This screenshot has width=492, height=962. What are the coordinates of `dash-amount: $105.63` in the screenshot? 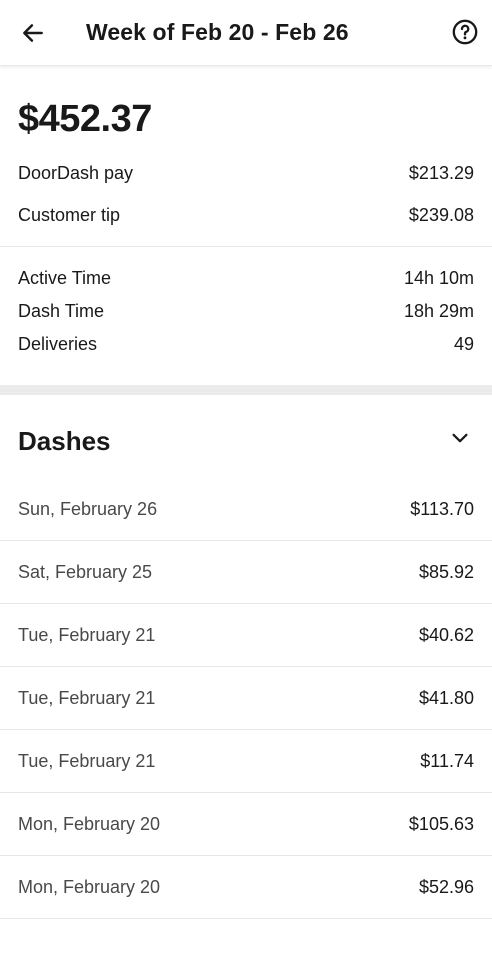 It's located at (441, 823).